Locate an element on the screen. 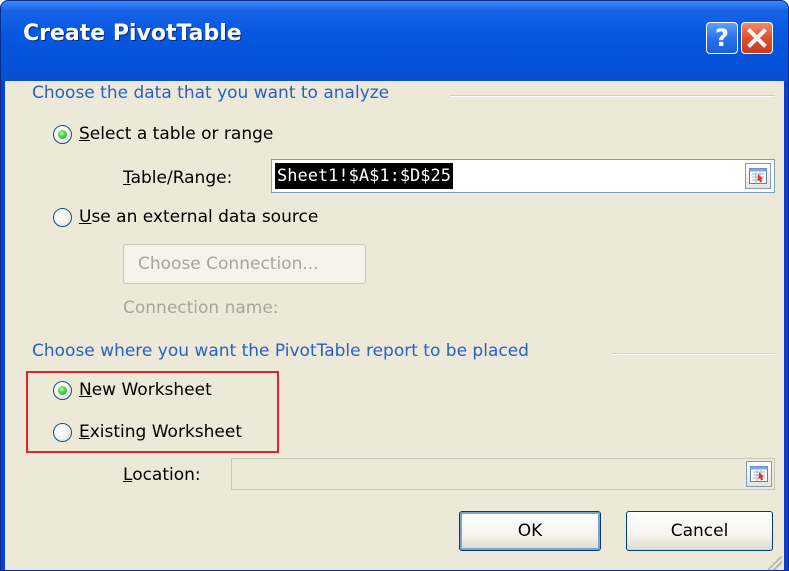 The width and height of the screenshot is (789, 571). data-source-section-heading: Choose the data that you want to analyze is located at coordinates (211, 93).